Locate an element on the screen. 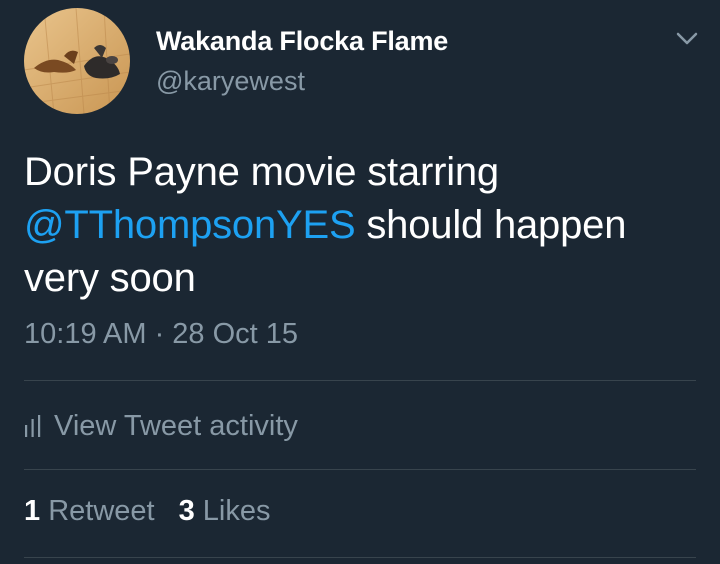  avatar is located at coordinates (77, 61).